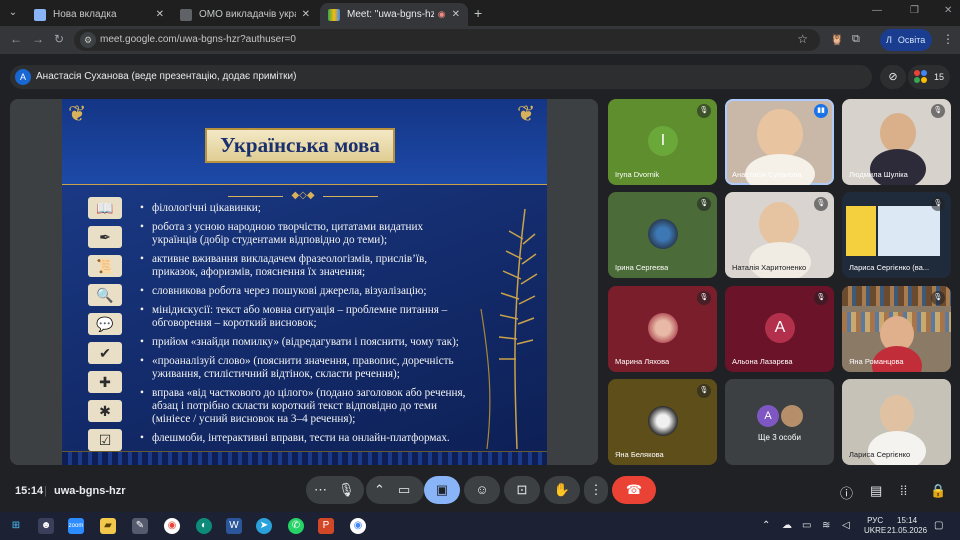 Image resolution: width=960 pixels, height=540 pixels. I want to click on extension-icon: 🦉, so click(837, 39).